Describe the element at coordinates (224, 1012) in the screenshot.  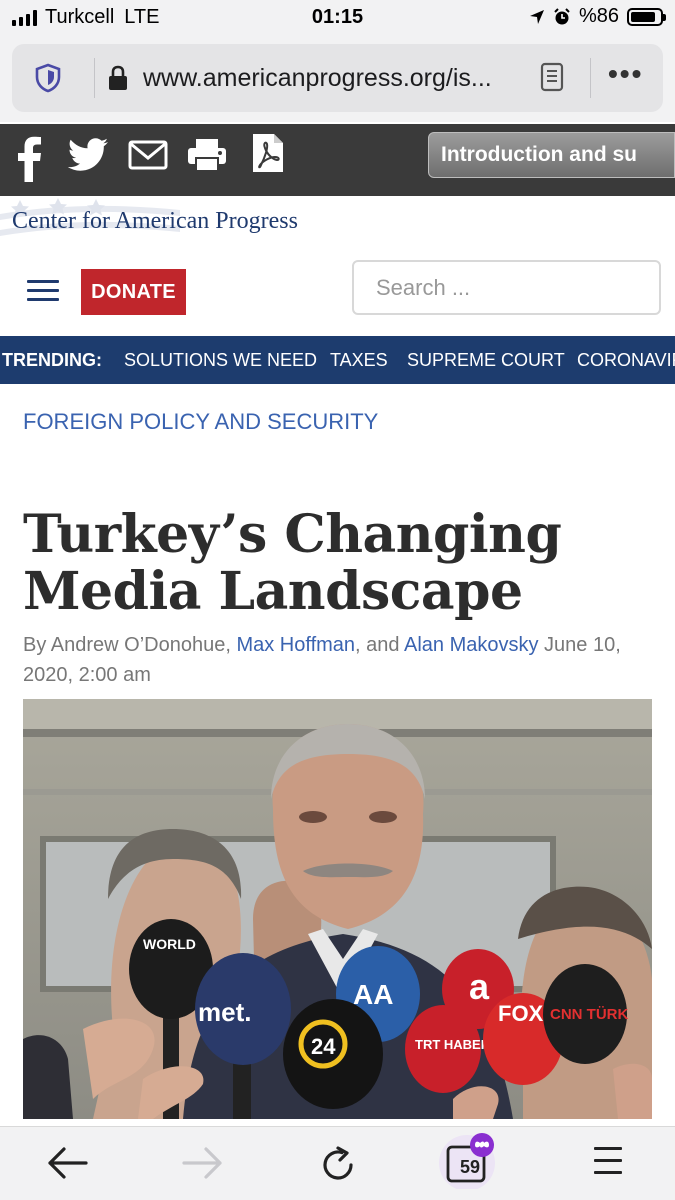
I see `mic-label-met: met.` at that location.